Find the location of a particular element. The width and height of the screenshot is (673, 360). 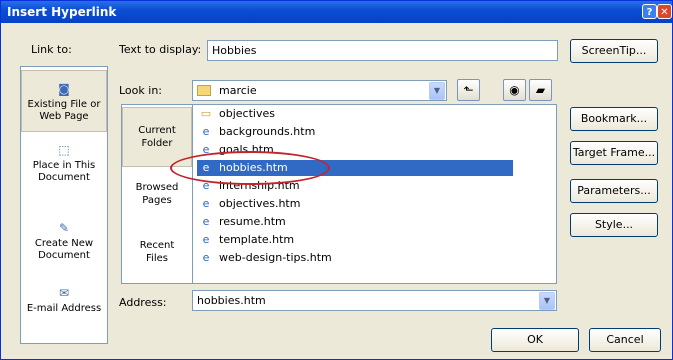

link-to-label: Link to: is located at coordinates (51, 49).